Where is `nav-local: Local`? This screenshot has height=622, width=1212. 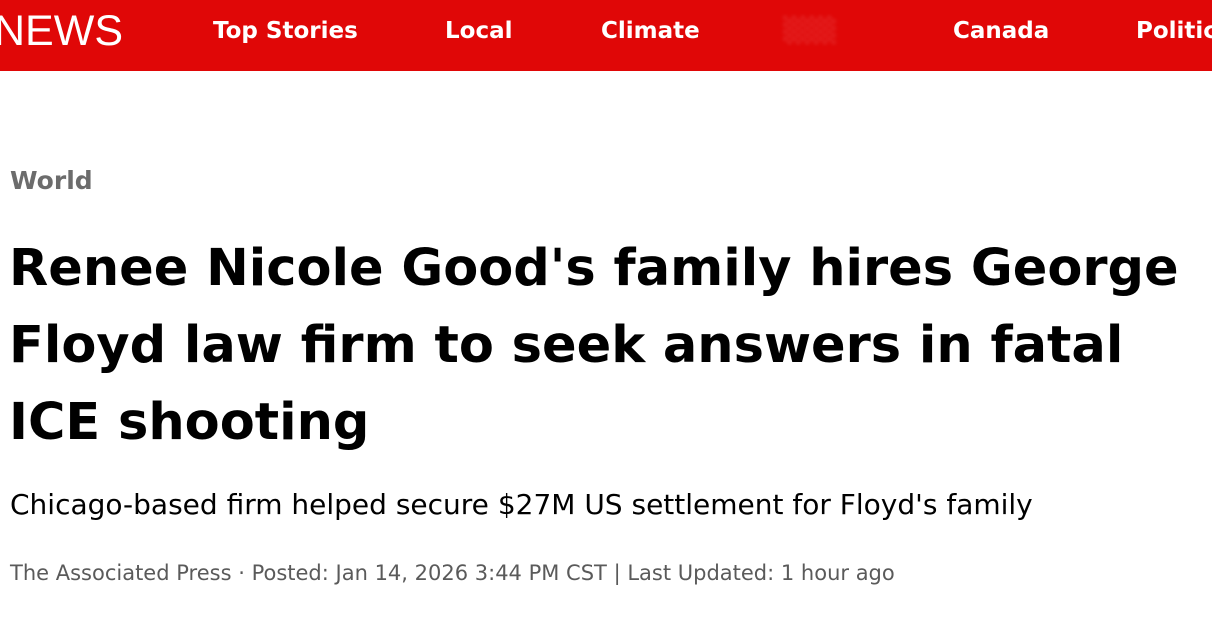 nav-local: Local is located at coordinates (479, 31).